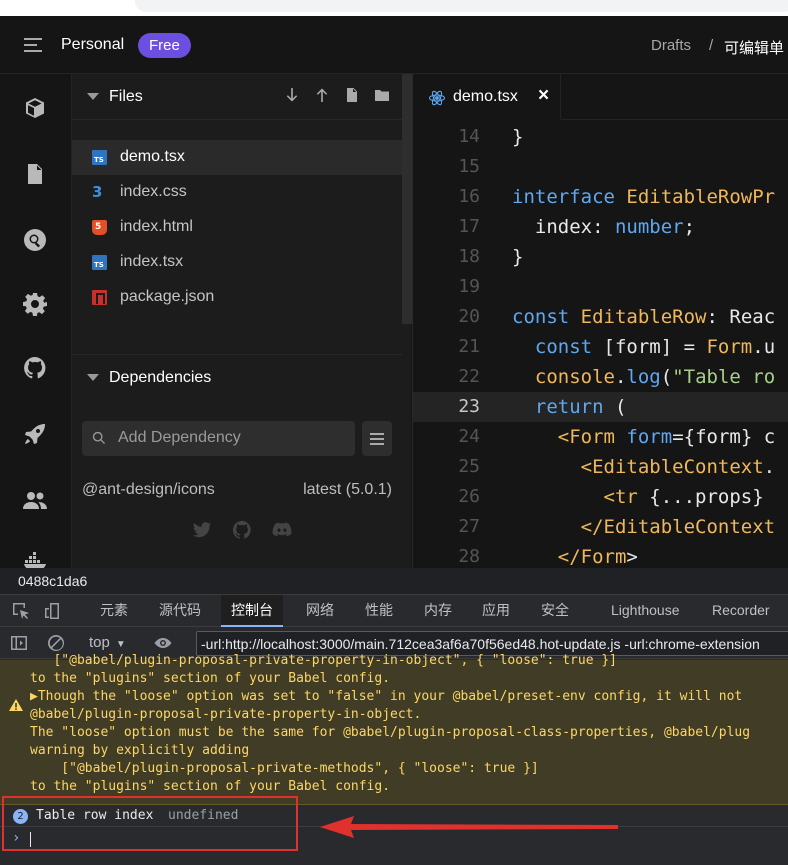  What do you see at coordinates (237, 192) in the screenshot?
I see `file-item-index-css: 3 index.css` at bounding box center [237, 192].